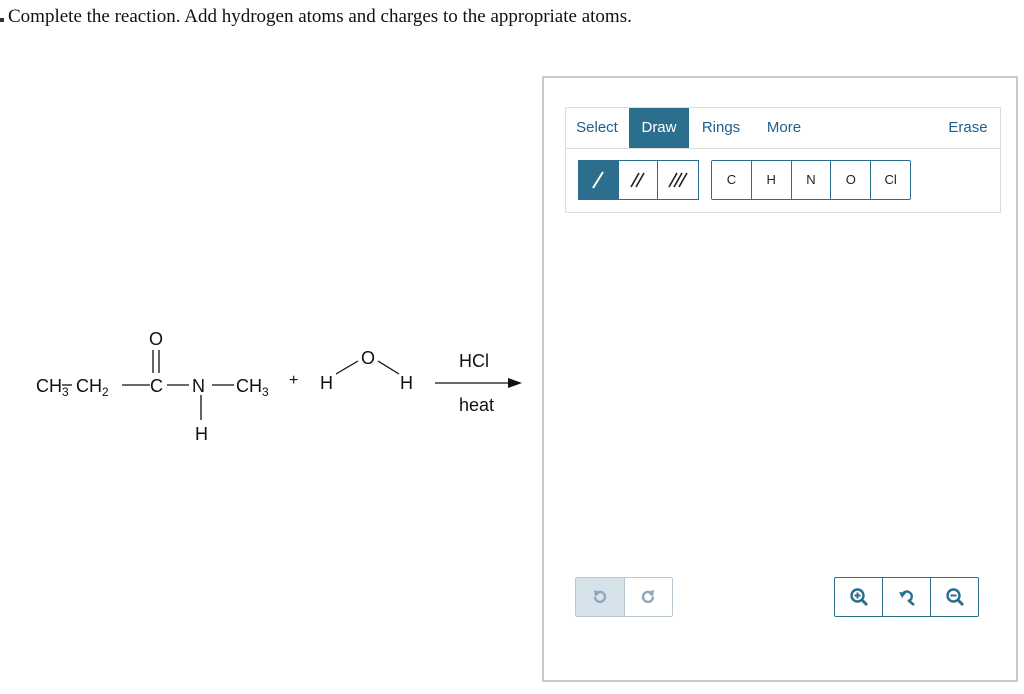  Describe the element at coordinates (347, 367) in the screenshot. I see `bond-h-o-left` at that location.